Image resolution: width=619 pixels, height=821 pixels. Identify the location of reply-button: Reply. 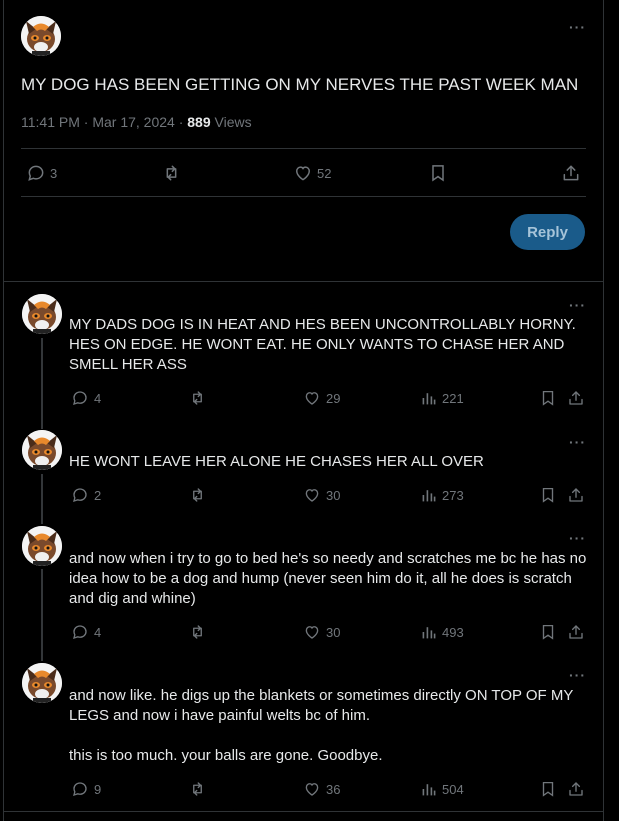
(547, 232).